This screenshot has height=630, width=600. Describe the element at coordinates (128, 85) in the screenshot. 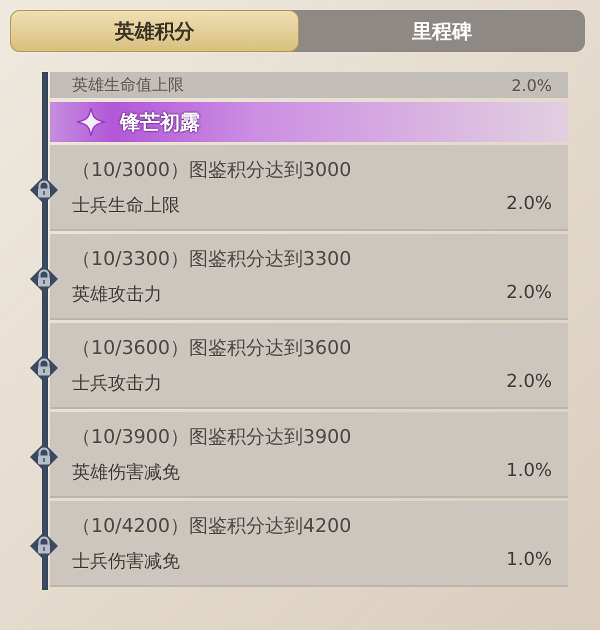

I see `reward-name: 英雄生命值上限` at that location.